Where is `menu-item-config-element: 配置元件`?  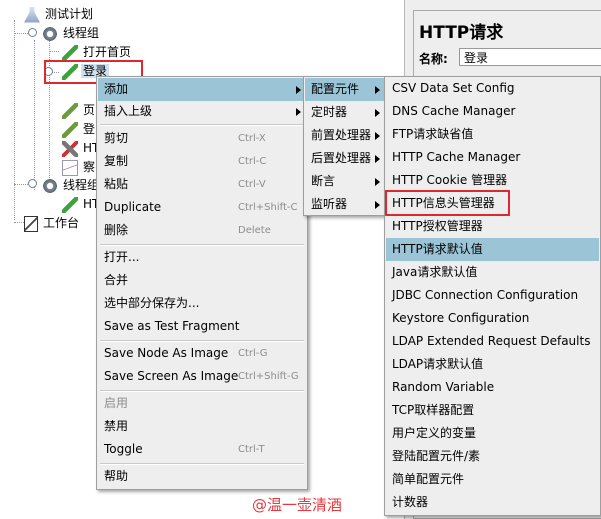 menu-item-config-element: 配置元件 is located at coordinates (345, 89).